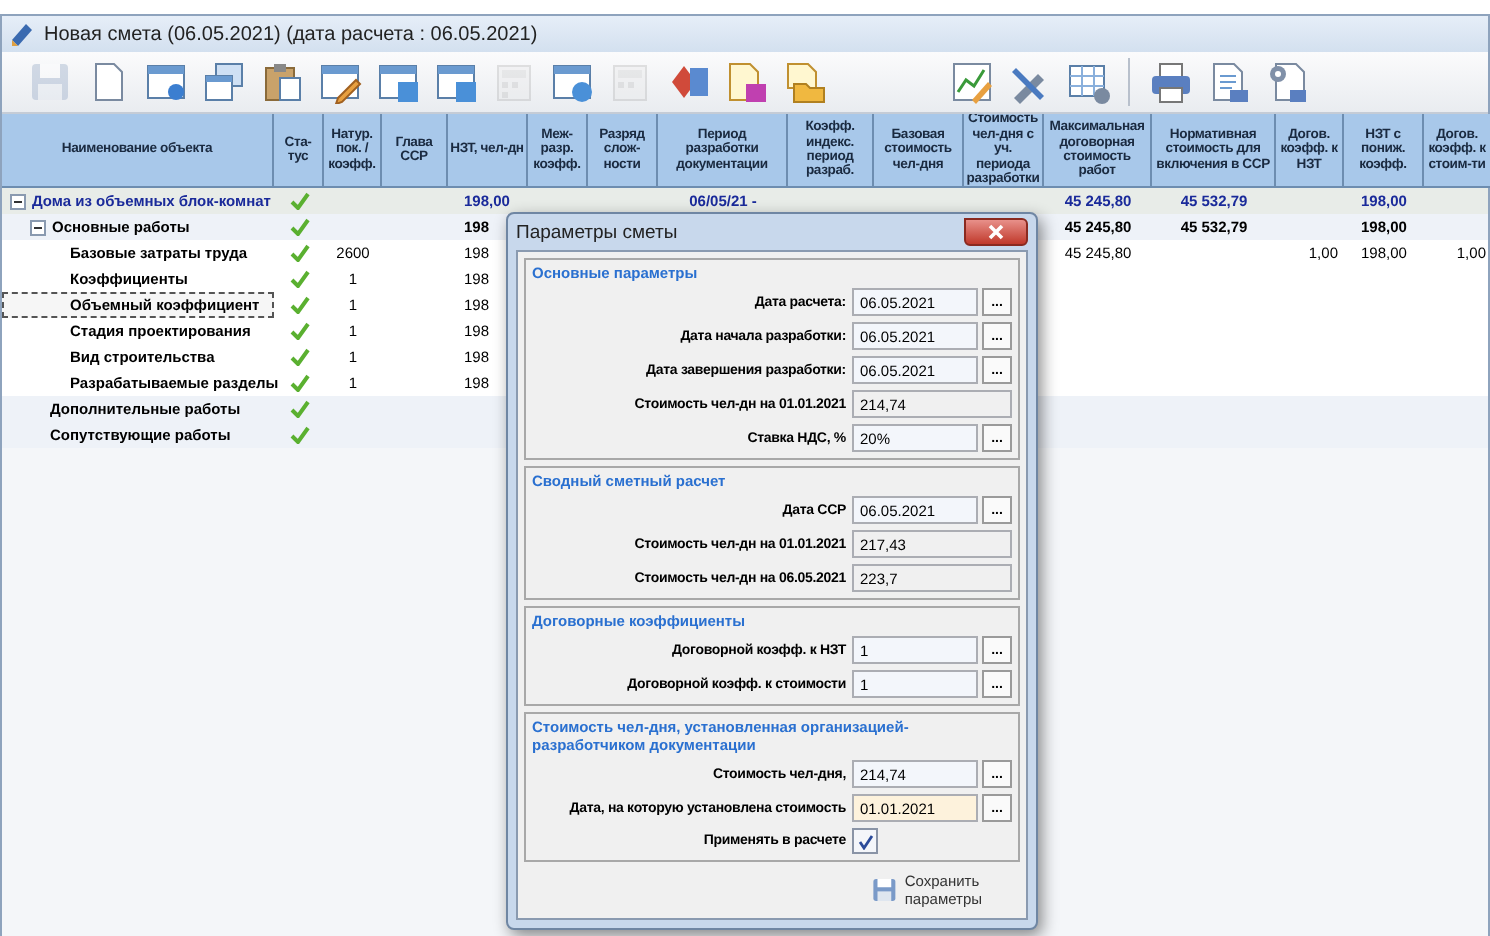 The height and width of the screenshot is (936, 1490). Describe the element at coordinates (22, 34) in the screenshot. I see `app-icon` at that location.